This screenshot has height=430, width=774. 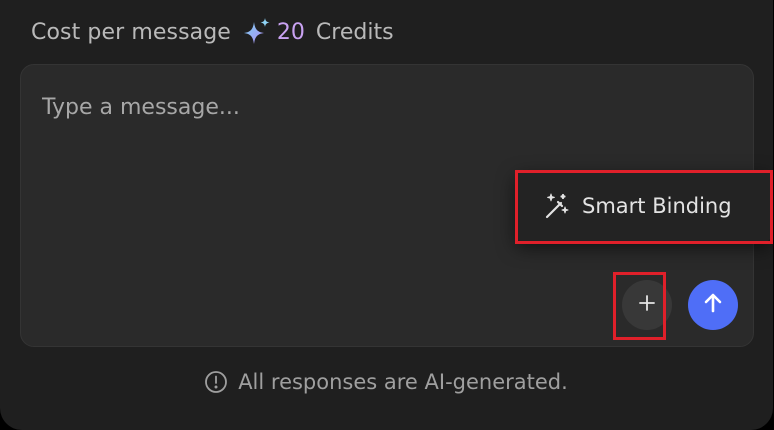 I want to click on credits-amount: 20, so click(x=290, y=32).